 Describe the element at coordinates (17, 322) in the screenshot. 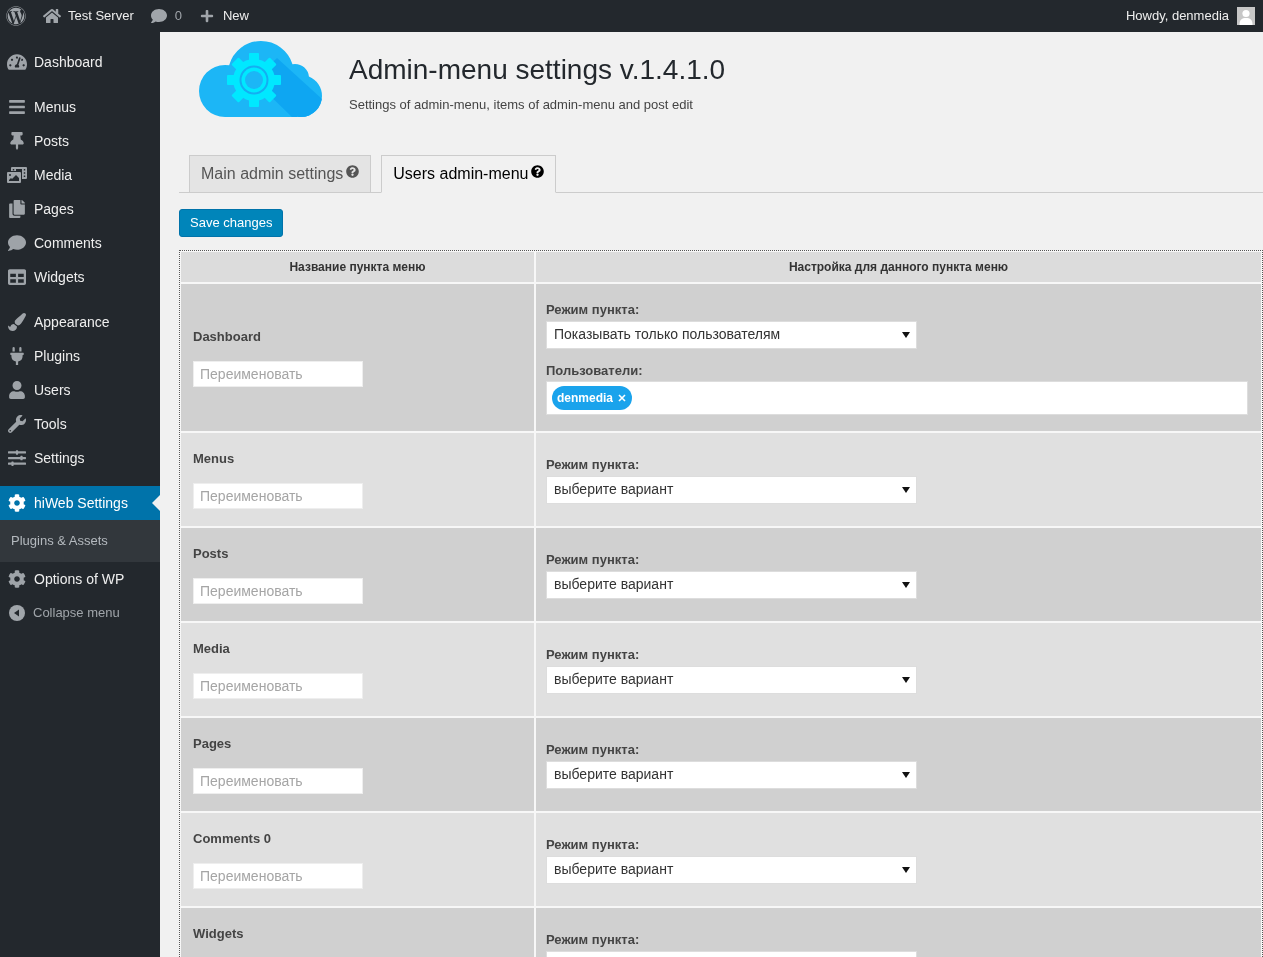

I see `paintbrush-icon` at that location.